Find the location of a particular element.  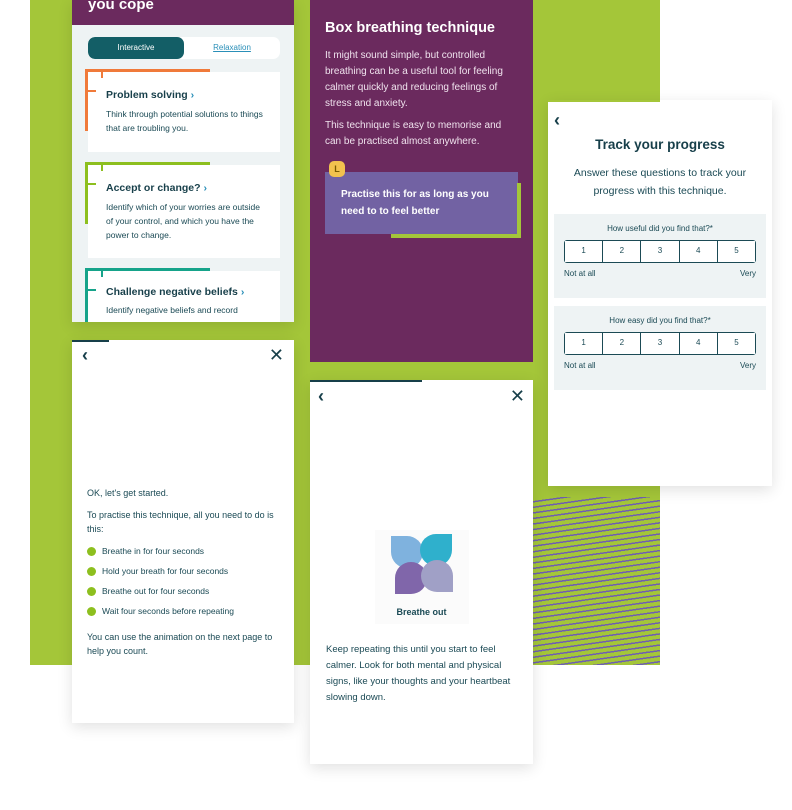

list-item: Wait four seconds before repeating is located at coordinates (183, 611).